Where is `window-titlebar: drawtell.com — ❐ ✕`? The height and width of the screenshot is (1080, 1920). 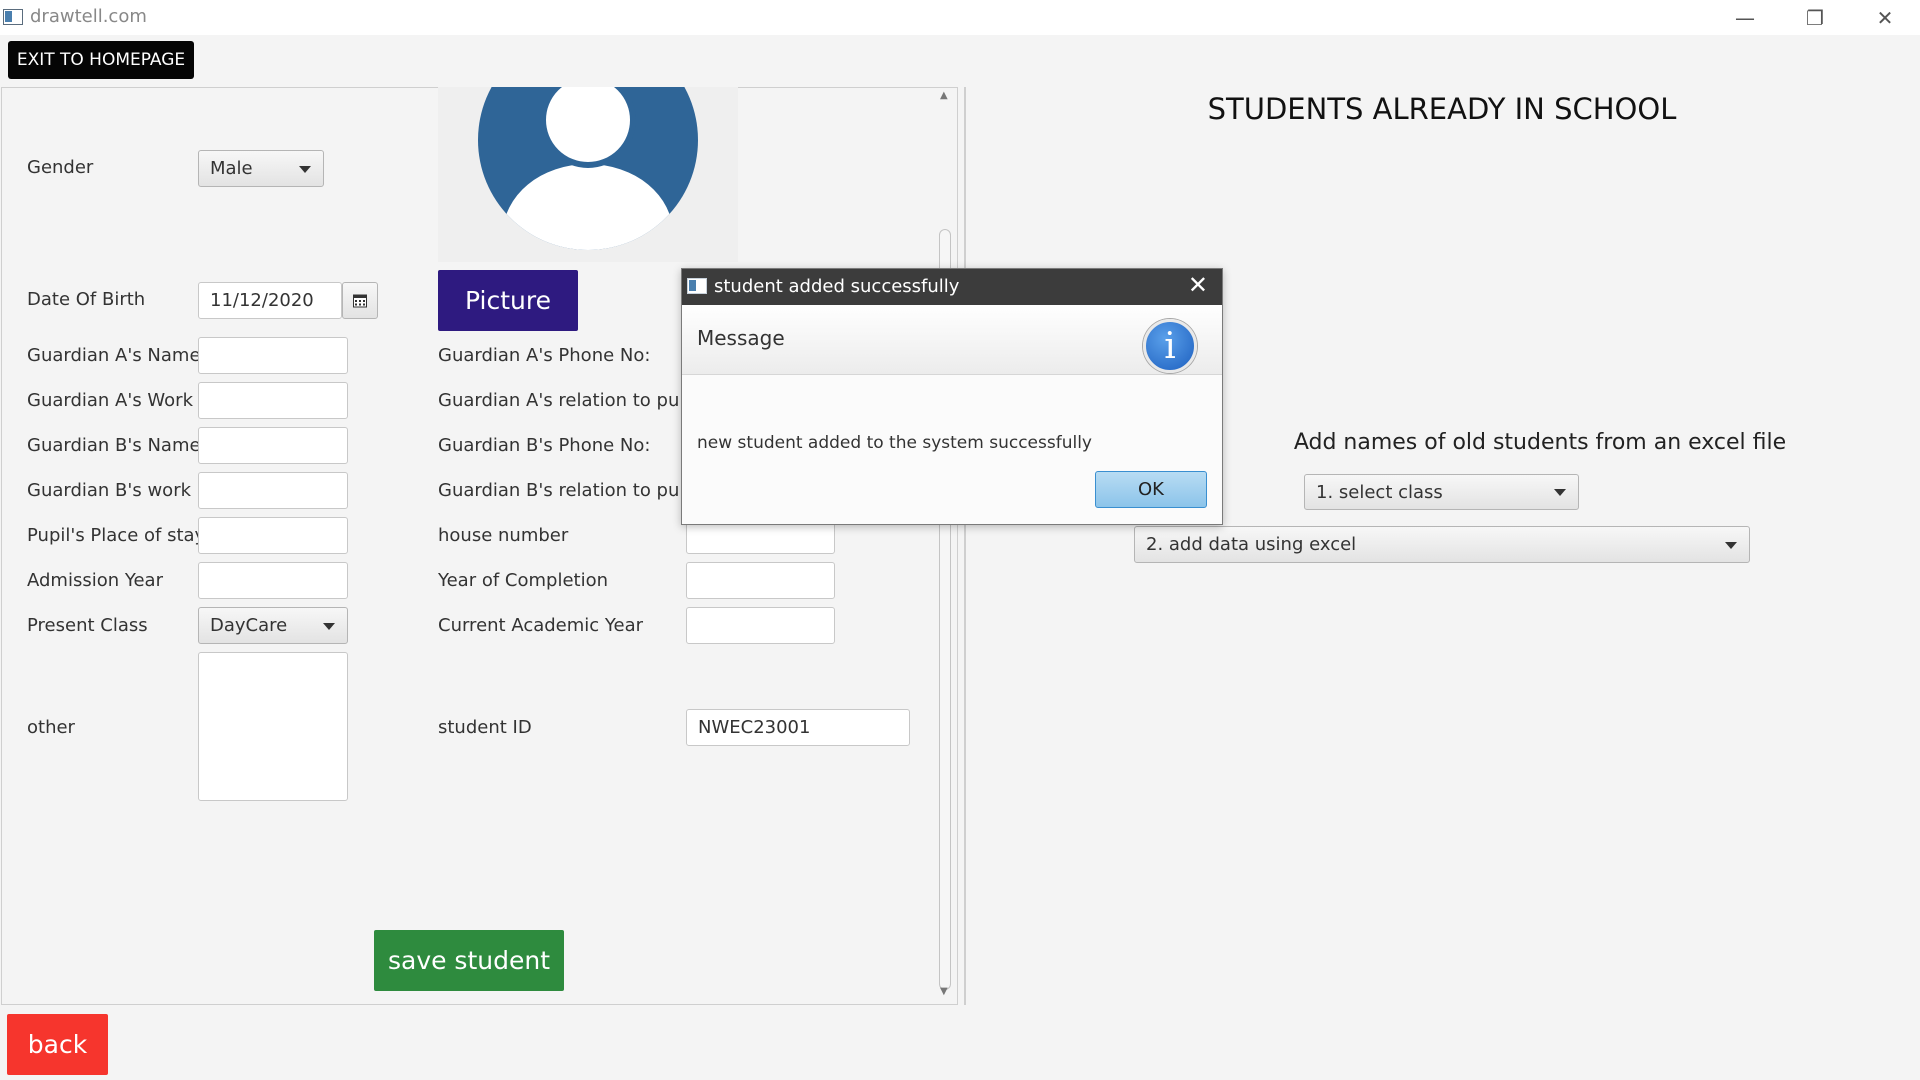 window-titlebar: drawtell.com — ❐ ✕ is located at coordinates (960, 17).